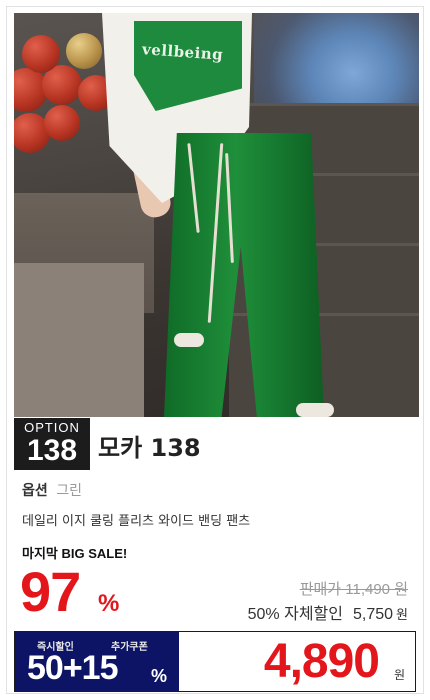  I want to click on price-bar: 즉시할인 추가쿠폰 50+15 % 4,890 원, so click(215, 661).